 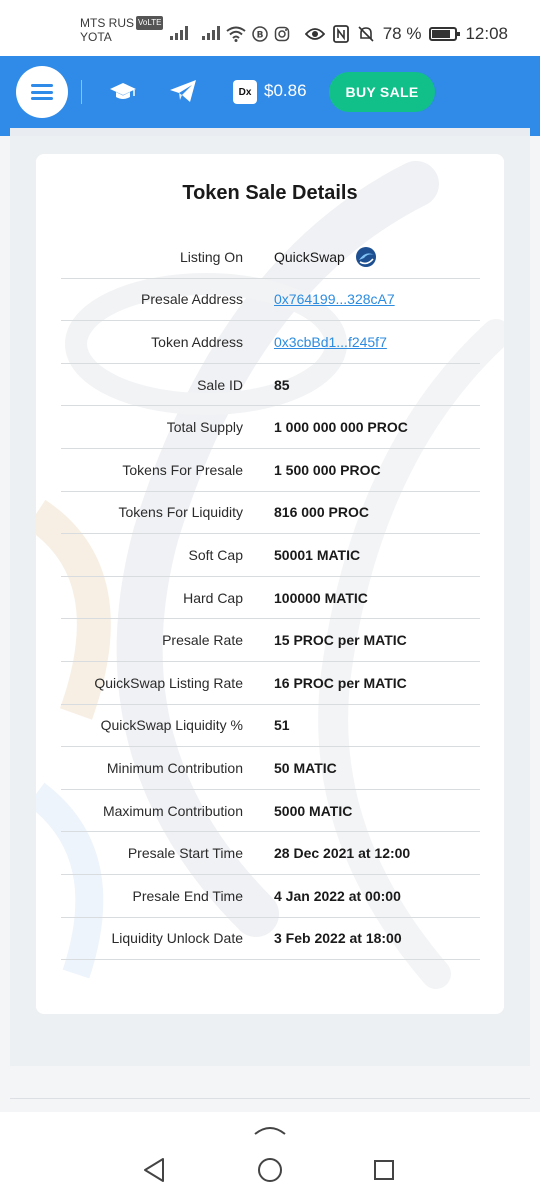 I want to click on dx-logo-badge: Dx, so click(x=245, y=92).